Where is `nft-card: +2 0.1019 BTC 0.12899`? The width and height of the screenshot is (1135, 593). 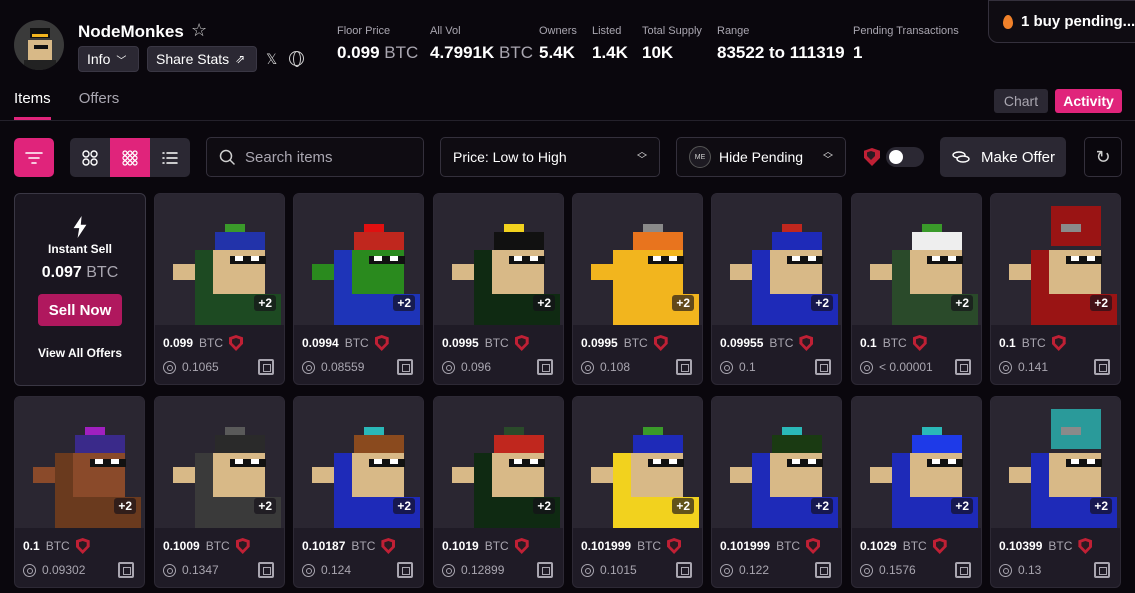
nft-card: +2 0.1019 BTC 0.12899 is located at coordinates (498, 492).